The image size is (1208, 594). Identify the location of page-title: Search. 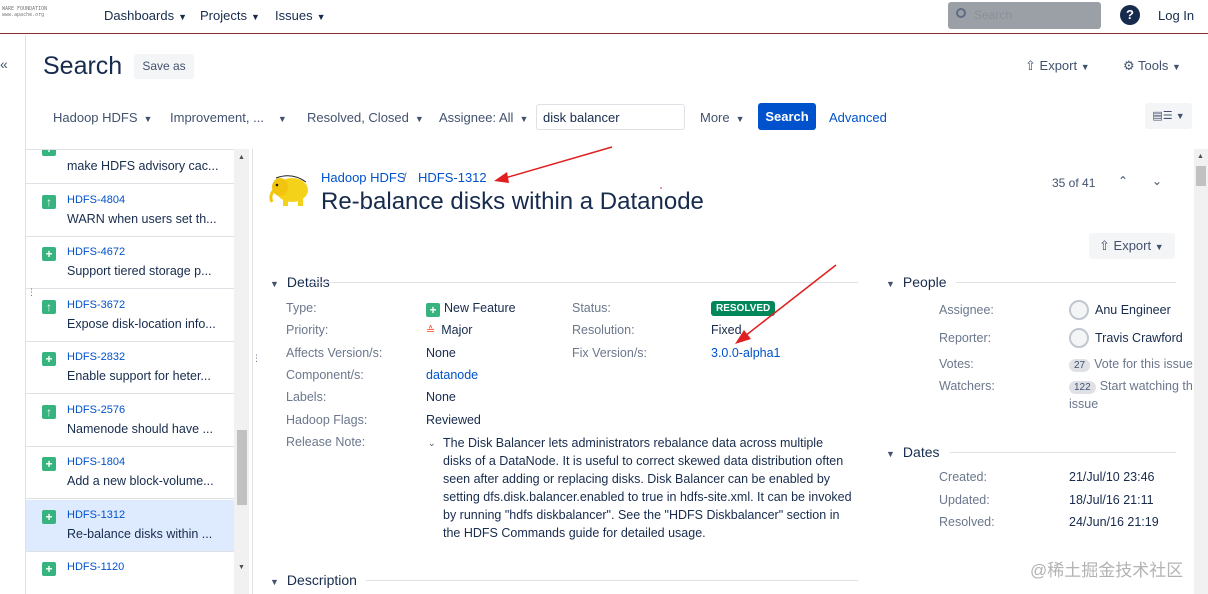
(83, 66).